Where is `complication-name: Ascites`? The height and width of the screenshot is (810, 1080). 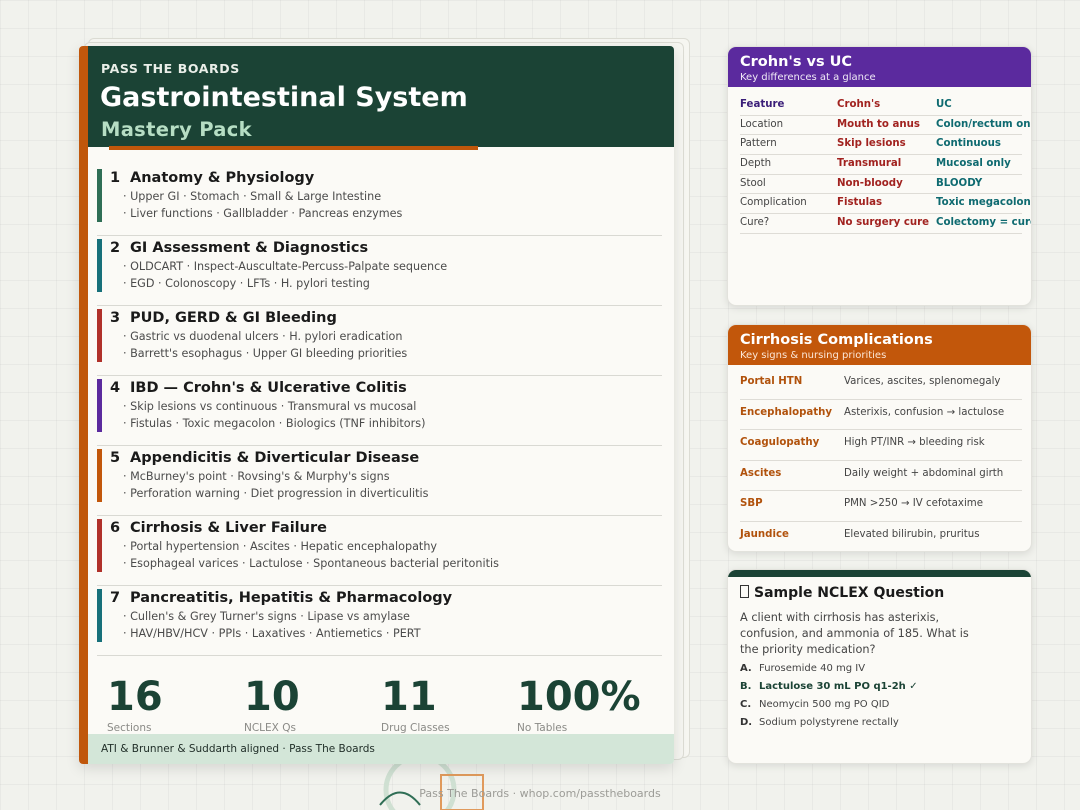
complication-name: Ascites is located at coordinates (761, 473).